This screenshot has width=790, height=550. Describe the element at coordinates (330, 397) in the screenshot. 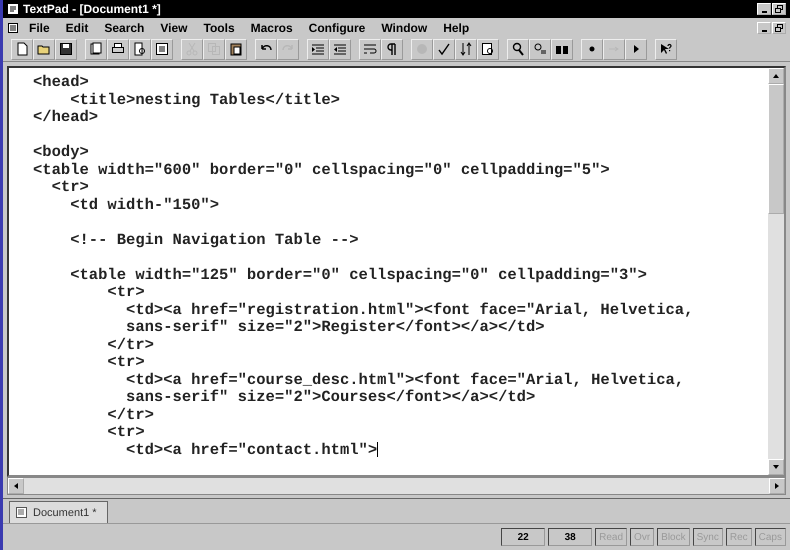

I see `code-line: sans-serif" size="2">Courses</font></a></td>` at that location.